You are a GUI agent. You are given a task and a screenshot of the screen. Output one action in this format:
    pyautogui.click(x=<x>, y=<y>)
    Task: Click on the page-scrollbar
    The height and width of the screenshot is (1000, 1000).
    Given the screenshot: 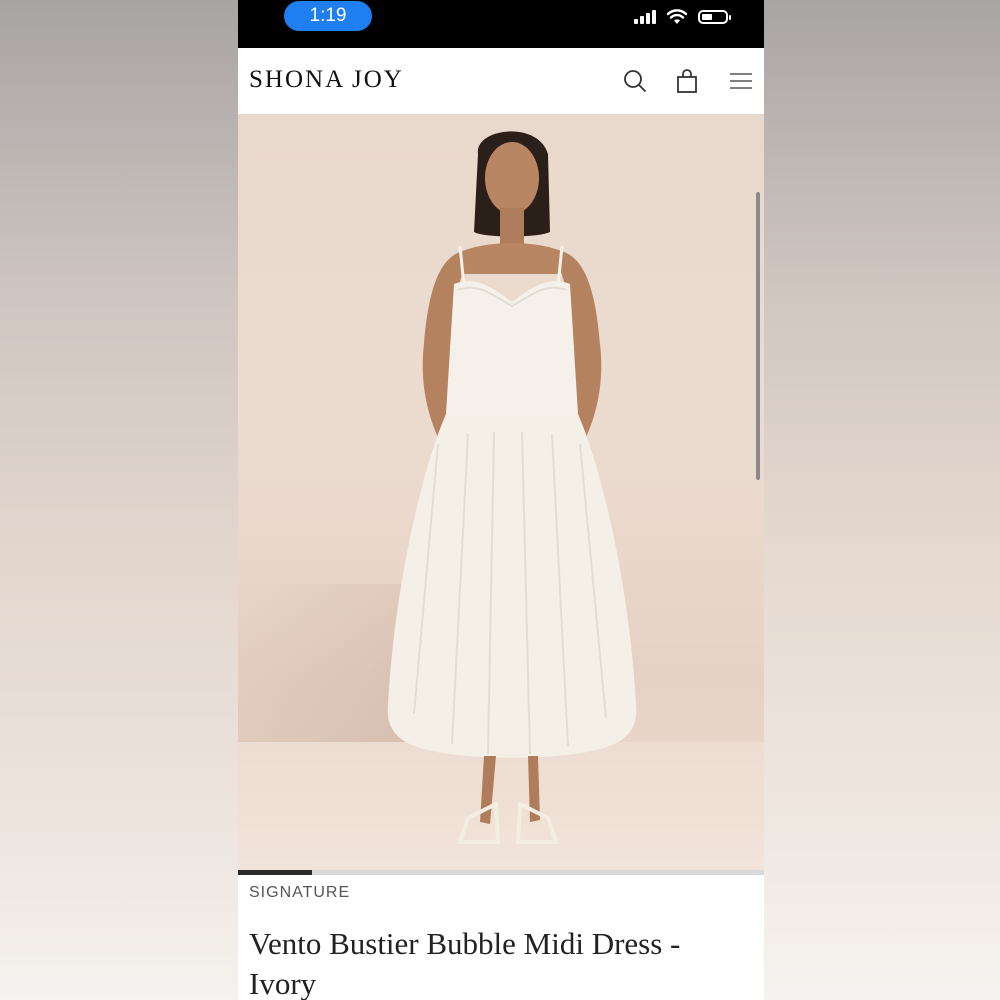 What is the action you would take?
    pyautogui.click(x=758, y=336)
    